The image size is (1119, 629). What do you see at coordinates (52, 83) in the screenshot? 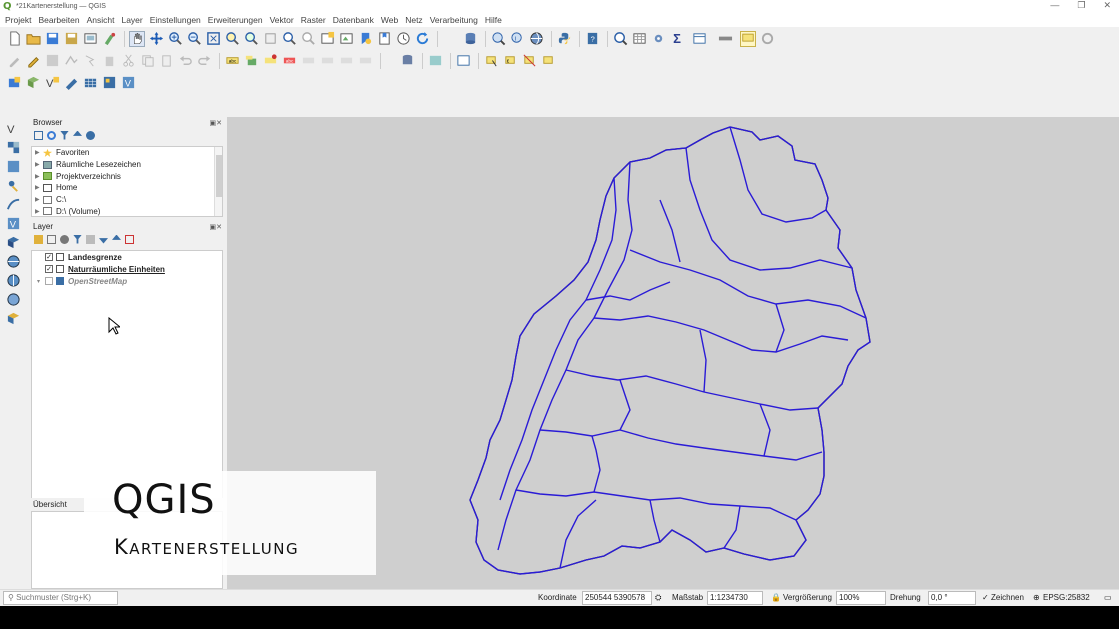
I see `add-vector-layer-icon: V` at bounding box center [52, 83].